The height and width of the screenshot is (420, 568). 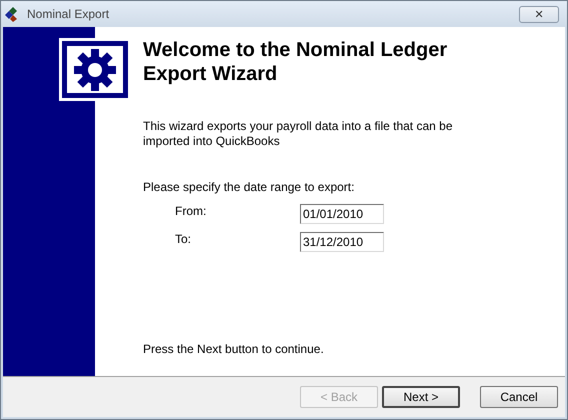 What do you see at coordinates (539, 14) in the screenshot?
I see `close-button: ✕` at bounding box center [539, 14].